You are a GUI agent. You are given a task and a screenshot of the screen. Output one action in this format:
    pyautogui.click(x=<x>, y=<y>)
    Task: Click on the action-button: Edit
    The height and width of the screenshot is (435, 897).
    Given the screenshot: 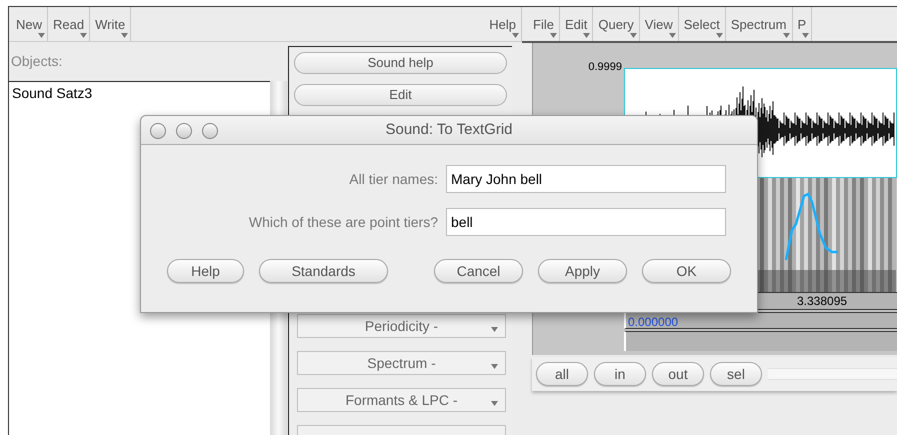 What is the action you would take?
    pyautogui.click(x=400, y=95)
    